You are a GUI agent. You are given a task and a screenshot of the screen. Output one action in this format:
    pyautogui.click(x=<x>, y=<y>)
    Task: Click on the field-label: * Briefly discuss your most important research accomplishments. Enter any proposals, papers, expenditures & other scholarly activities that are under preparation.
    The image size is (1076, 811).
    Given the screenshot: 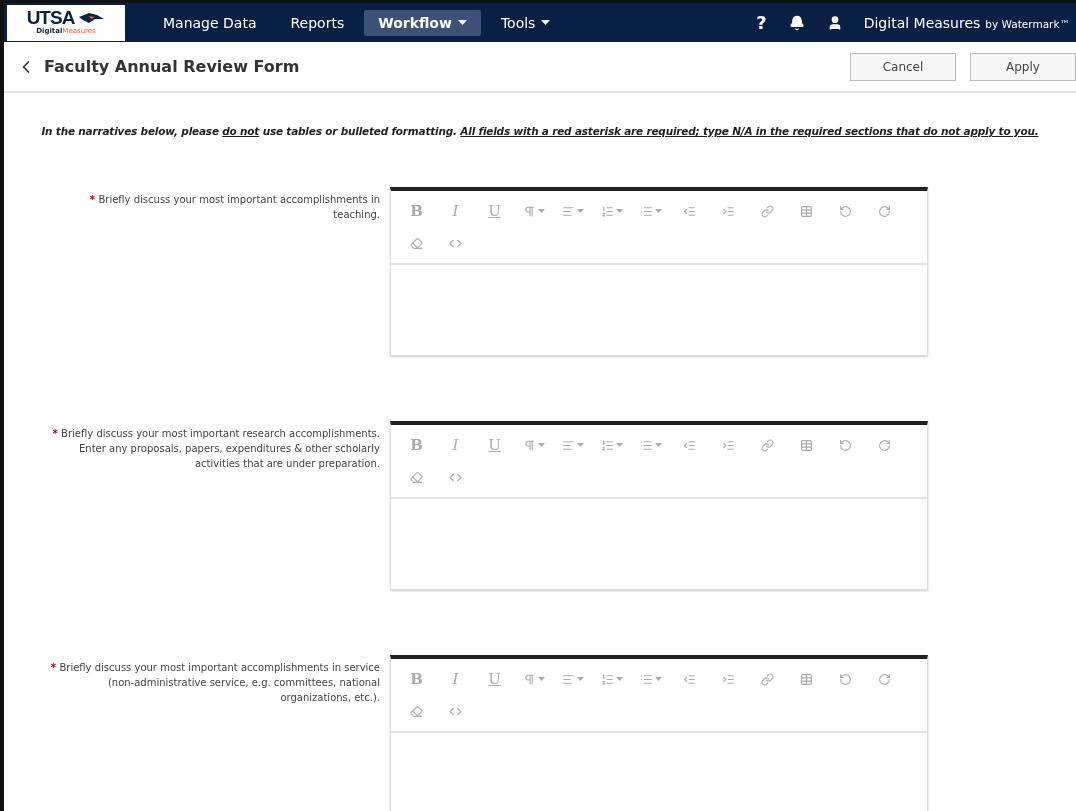 What is the action you would take?
    pyautogui.click(x=215, y=449)
    